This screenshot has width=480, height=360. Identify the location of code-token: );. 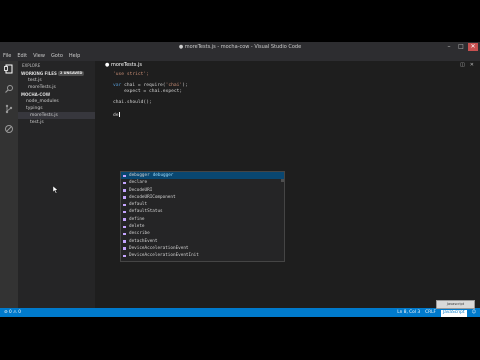
(185, 86).